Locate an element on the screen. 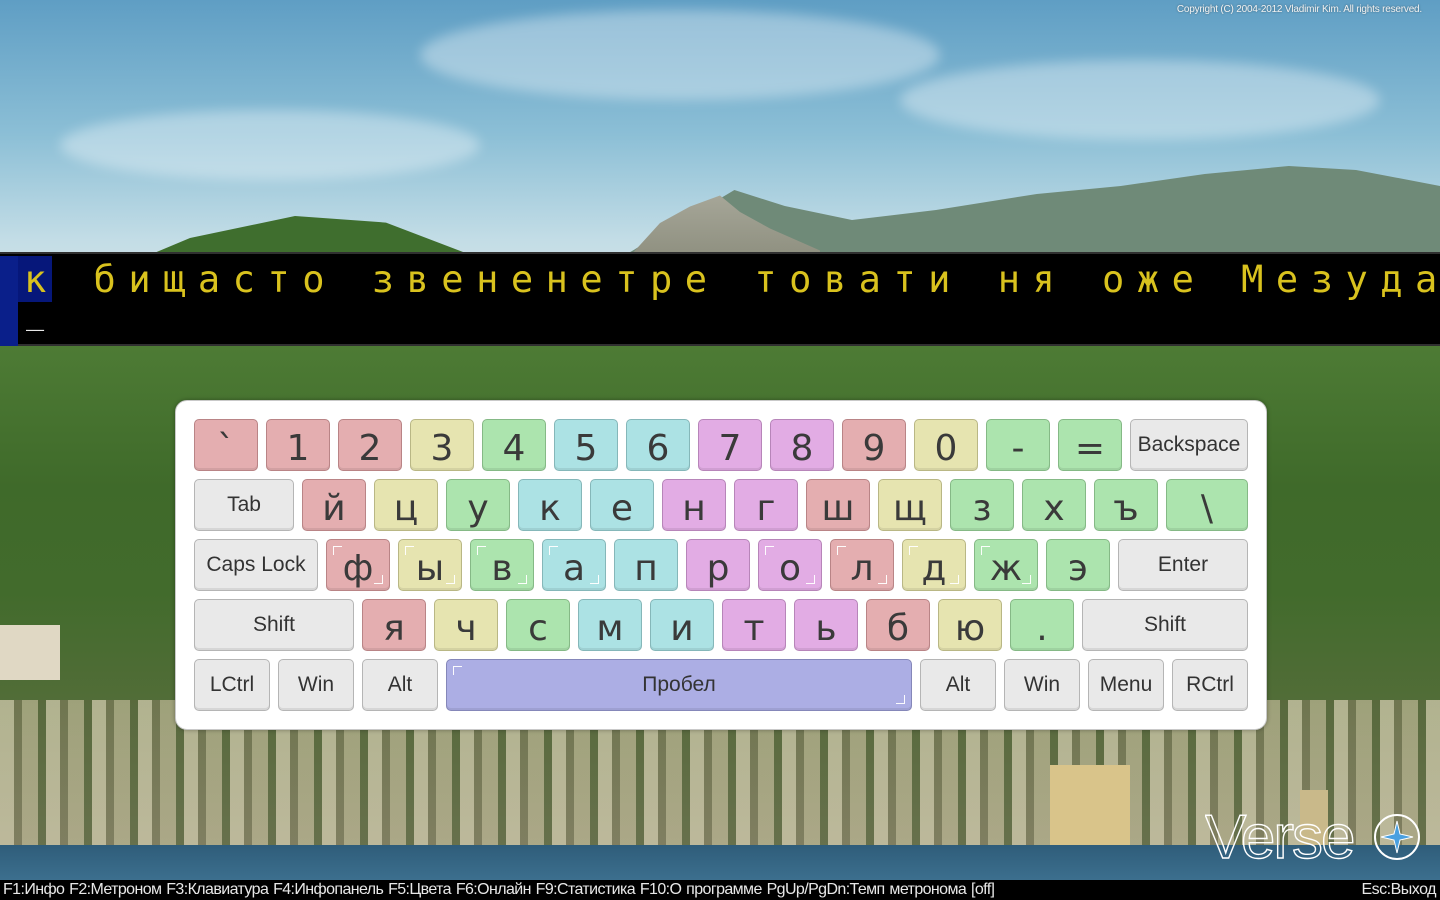  key-label: Shift is located at coordinates (274, 624).